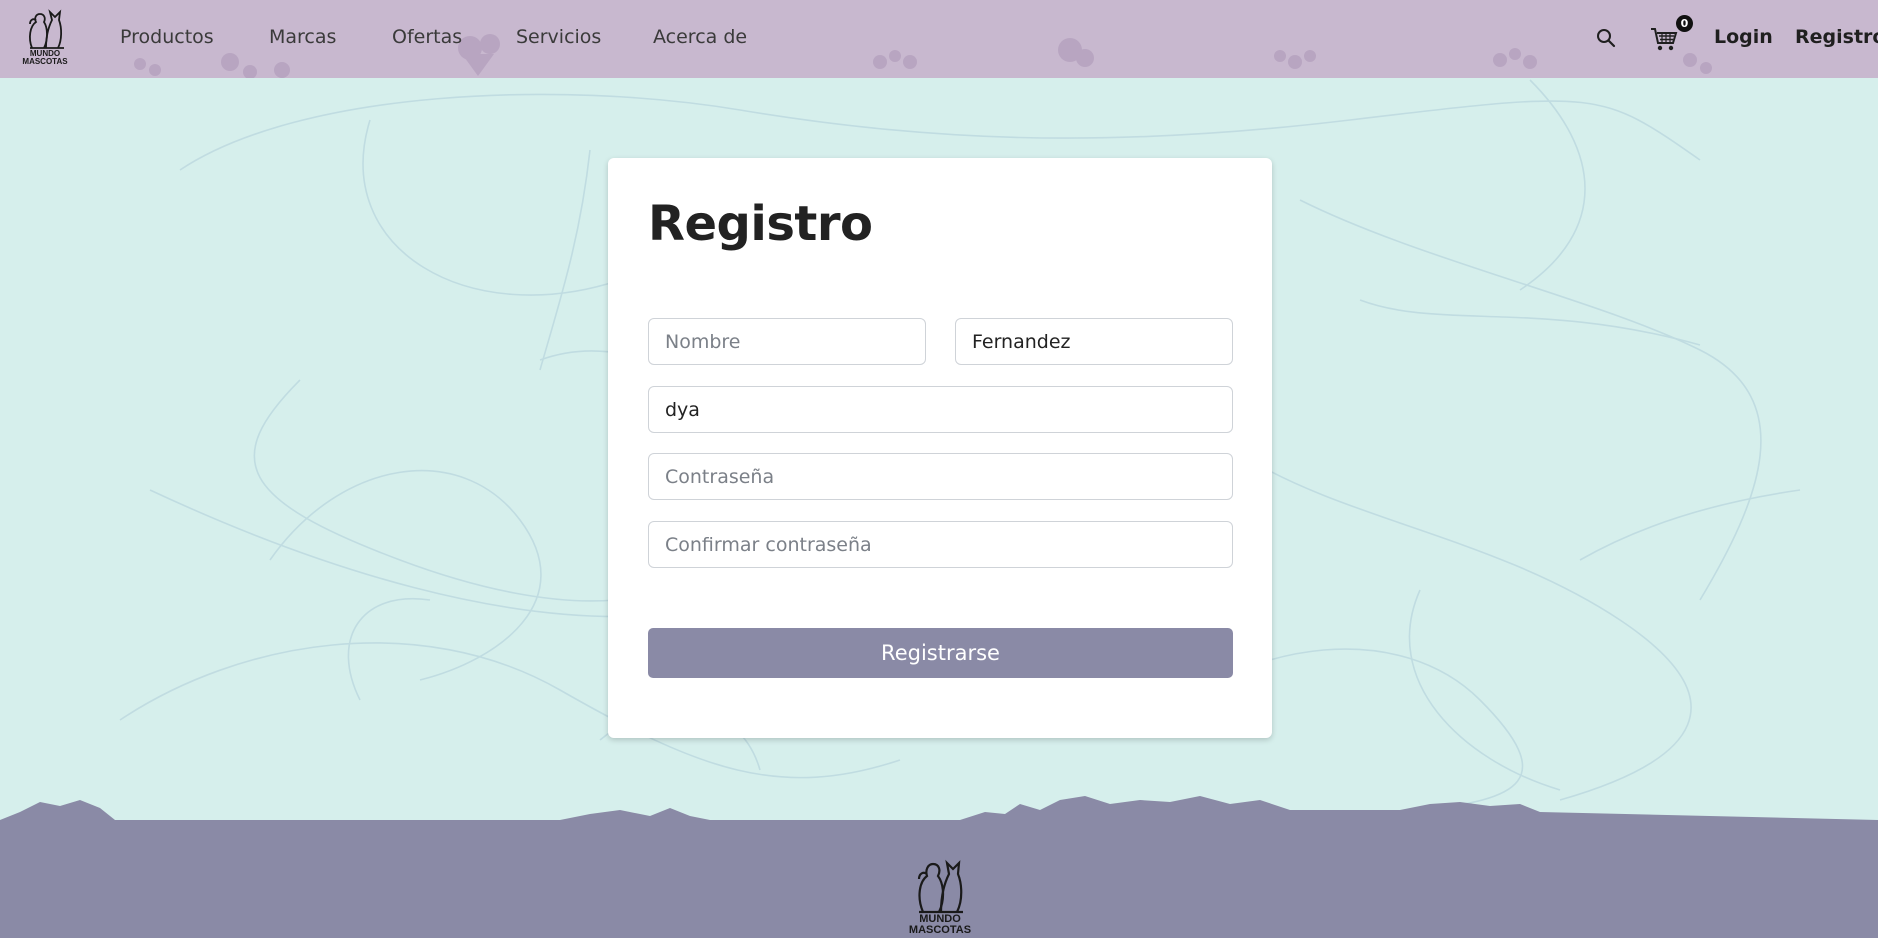 This screenshot has width=1878, height=938. I want to click on nav-servicios: Servicios, so click(558, 37).